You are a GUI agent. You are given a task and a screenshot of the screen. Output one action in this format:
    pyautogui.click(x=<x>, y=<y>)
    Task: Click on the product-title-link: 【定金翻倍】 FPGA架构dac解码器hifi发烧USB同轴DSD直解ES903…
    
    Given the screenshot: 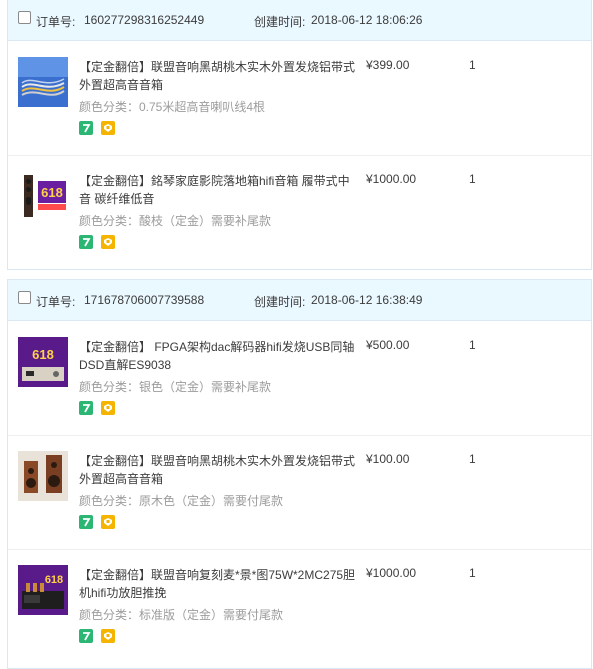 What is the action you would take?
    pyautogui.click(x=219, y=356)
    